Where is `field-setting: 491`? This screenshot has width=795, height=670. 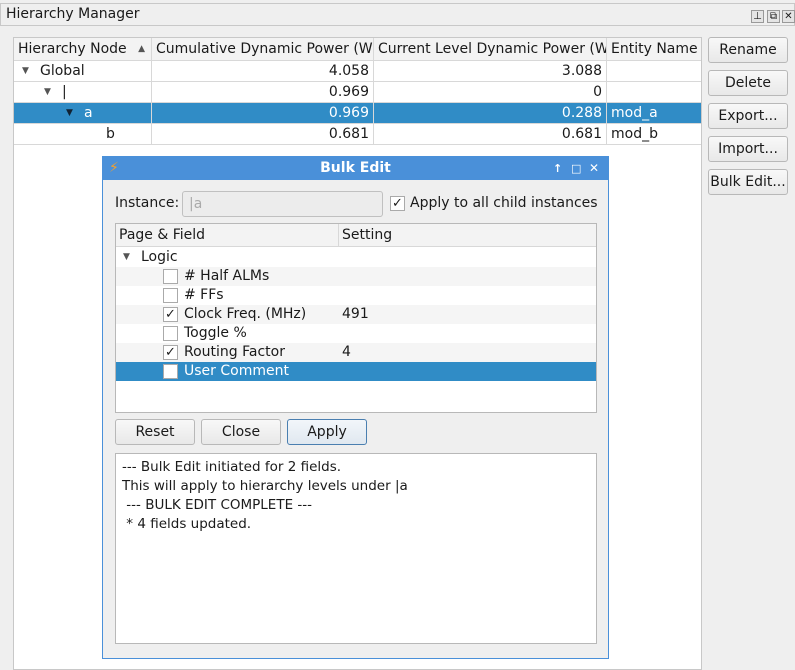
field-setting: 491 is located at coordinates (355, 314).